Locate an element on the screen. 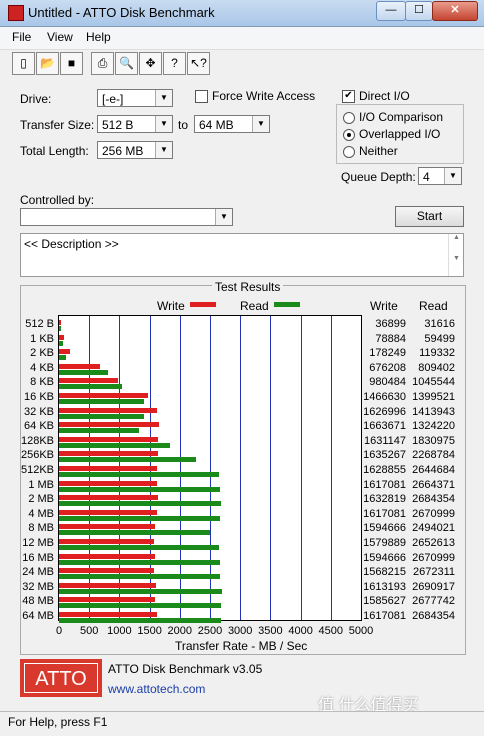 Image resolution: width=484 pixels, height=736 pixels. overlapped-io-label: Overlapped I/O is located at coordinates (400, 134).